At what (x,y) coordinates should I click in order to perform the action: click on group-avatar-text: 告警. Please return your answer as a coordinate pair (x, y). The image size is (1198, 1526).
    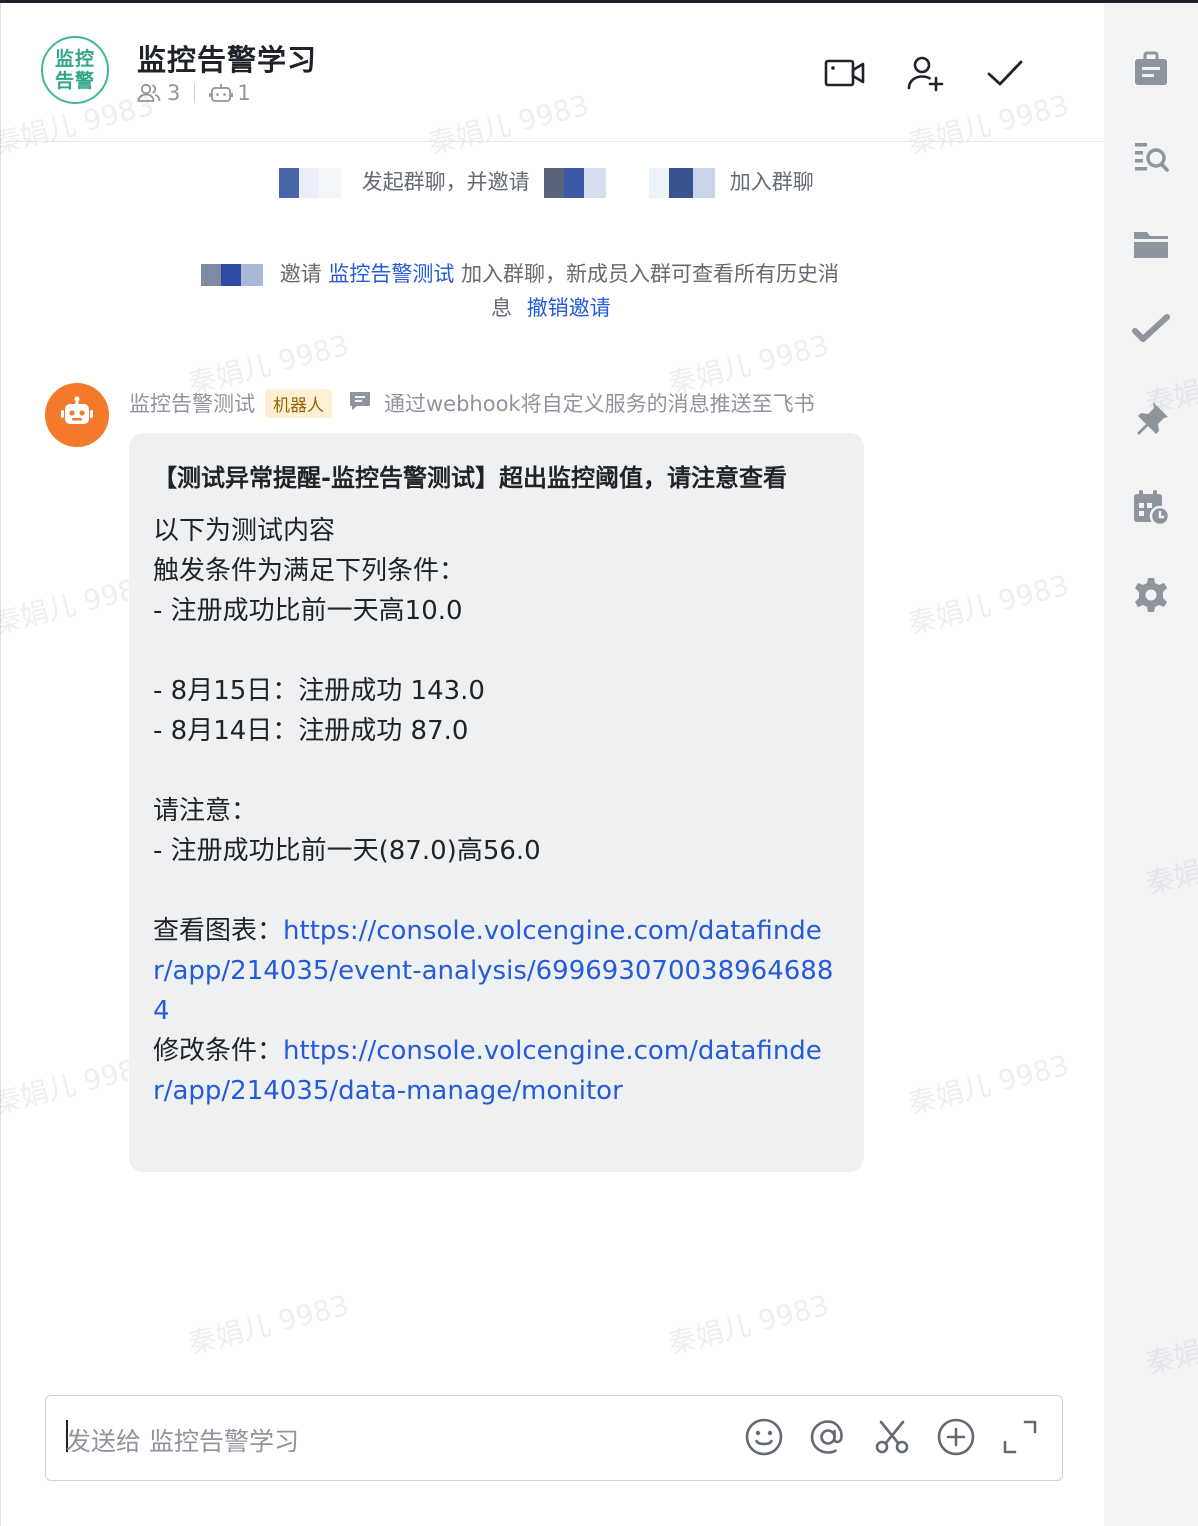
    Looking at the image, I should click on (74, 81).